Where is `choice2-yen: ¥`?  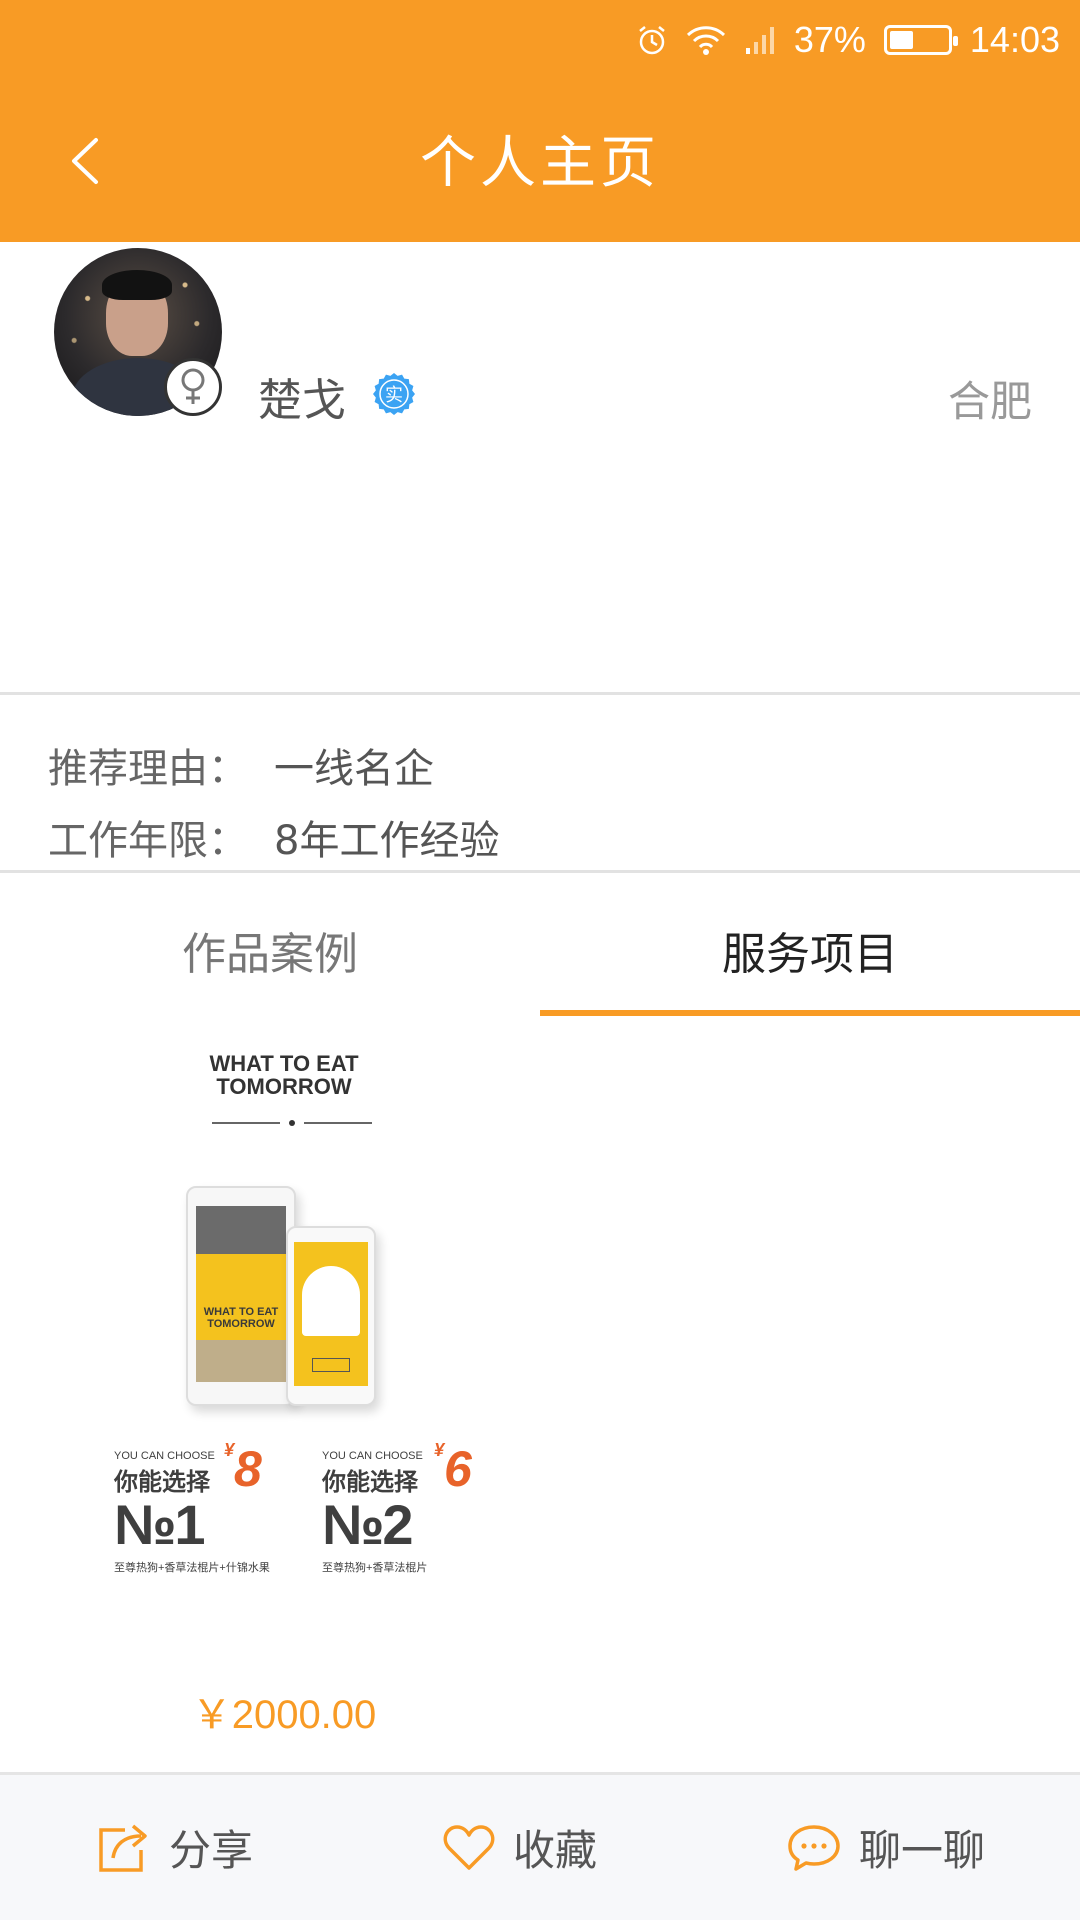
choice2-yen: ¥ is located at coordinates (439, 1450).